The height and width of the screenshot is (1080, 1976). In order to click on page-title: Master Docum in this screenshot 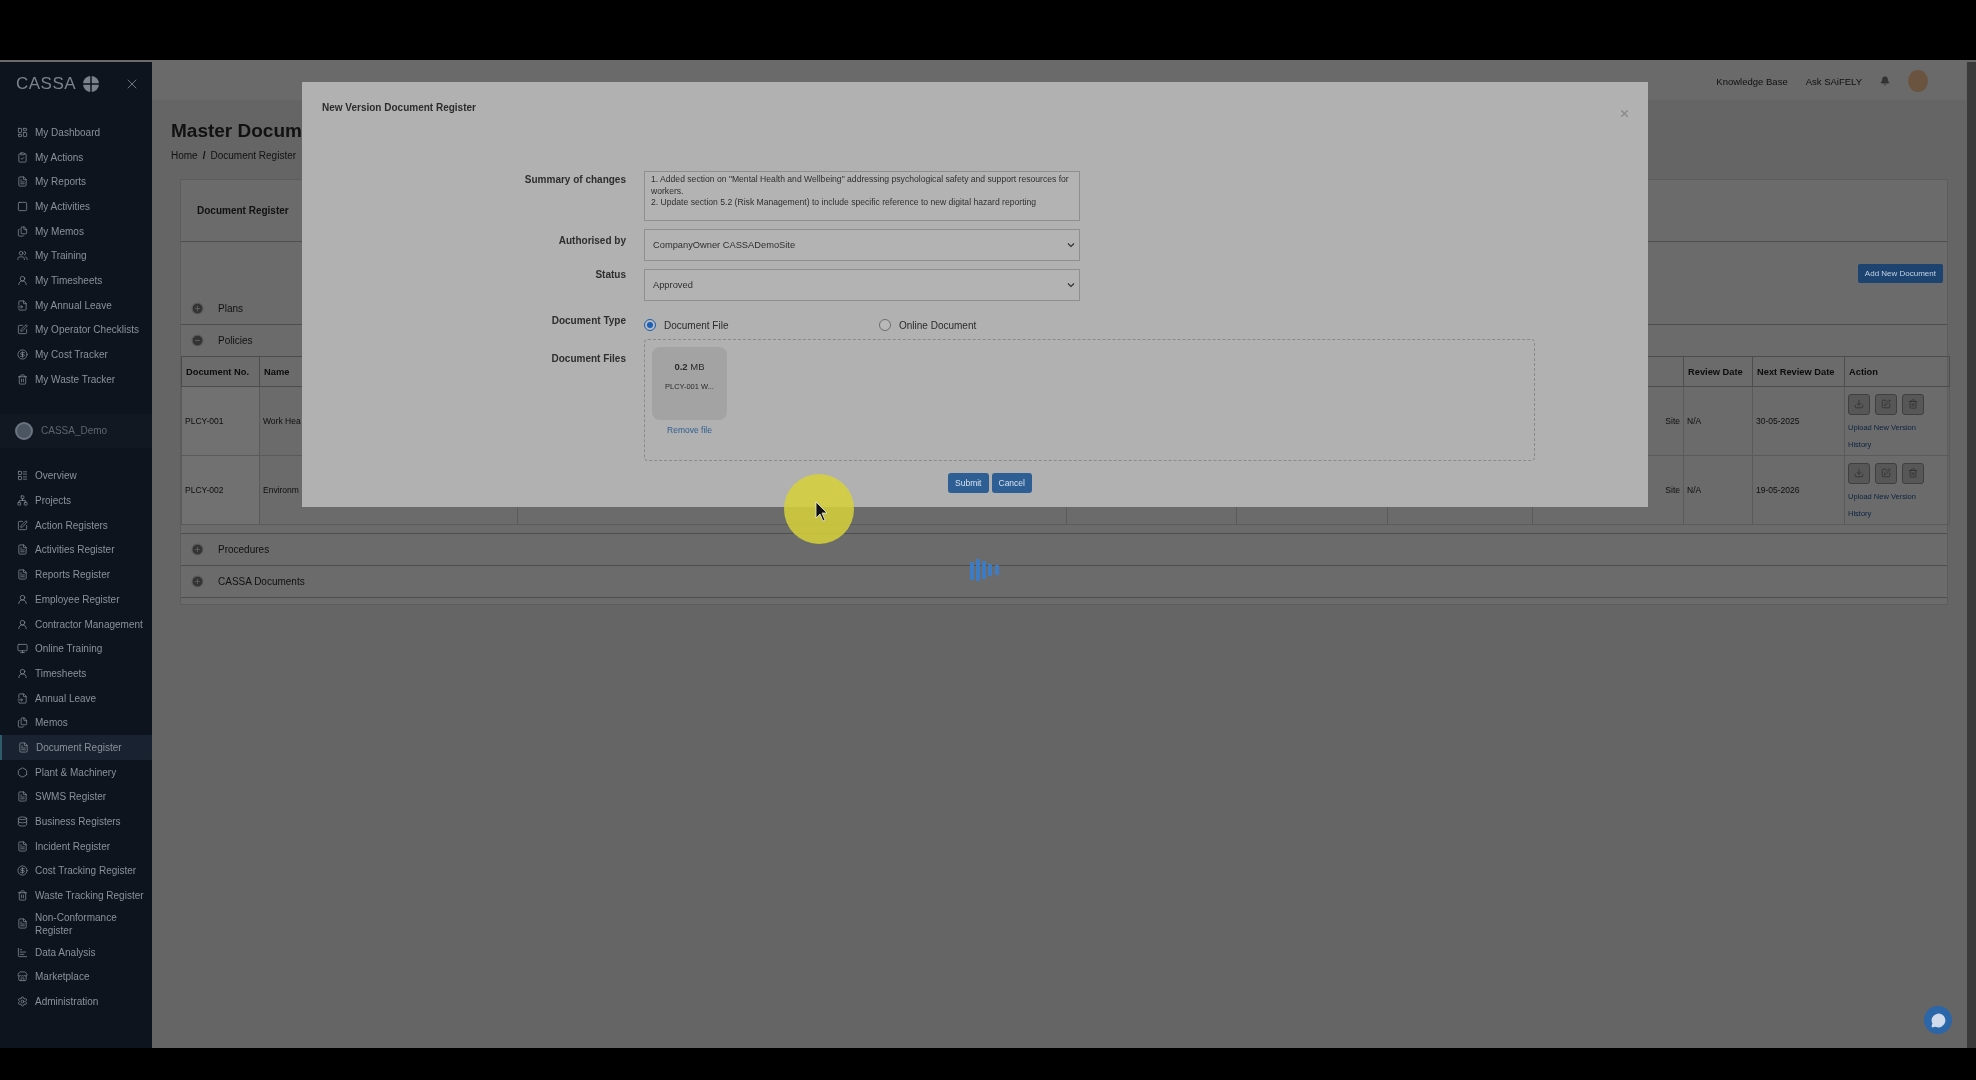, I will do `click(237, 131)`.